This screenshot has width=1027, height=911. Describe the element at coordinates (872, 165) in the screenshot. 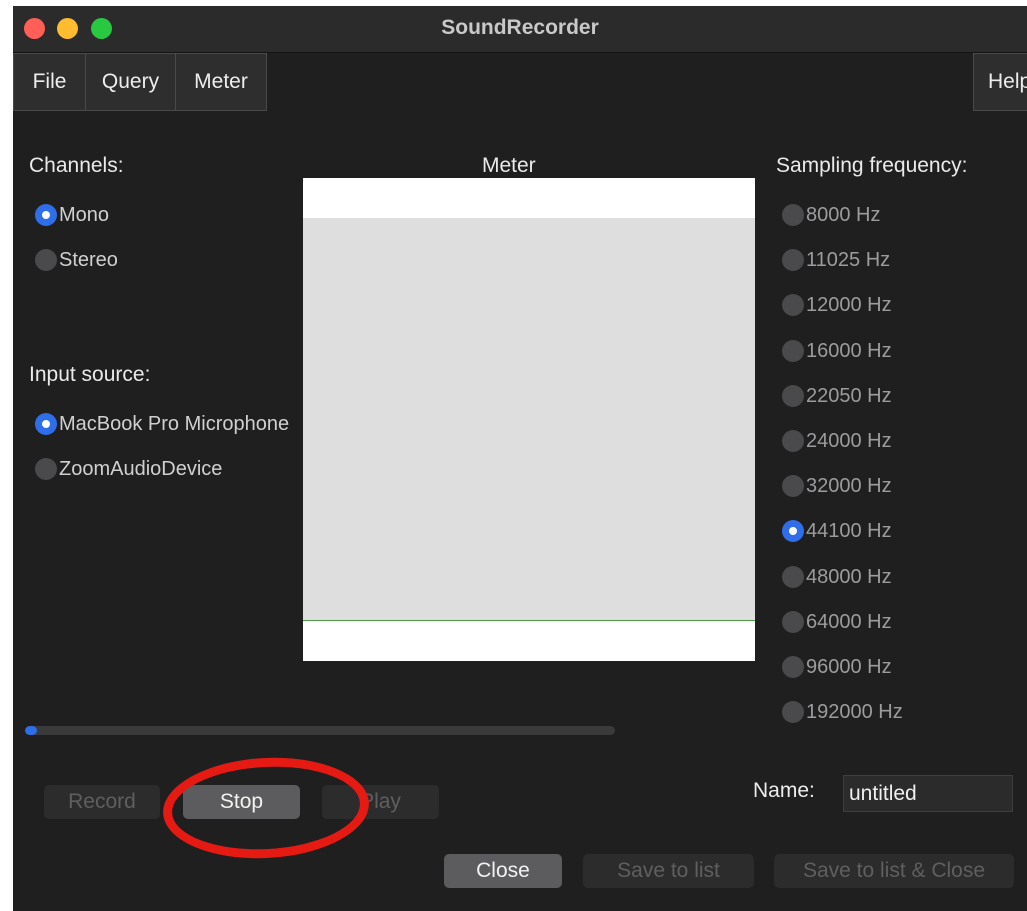

I see `sampling-frequency-label: Sampling frequency:` at that location.